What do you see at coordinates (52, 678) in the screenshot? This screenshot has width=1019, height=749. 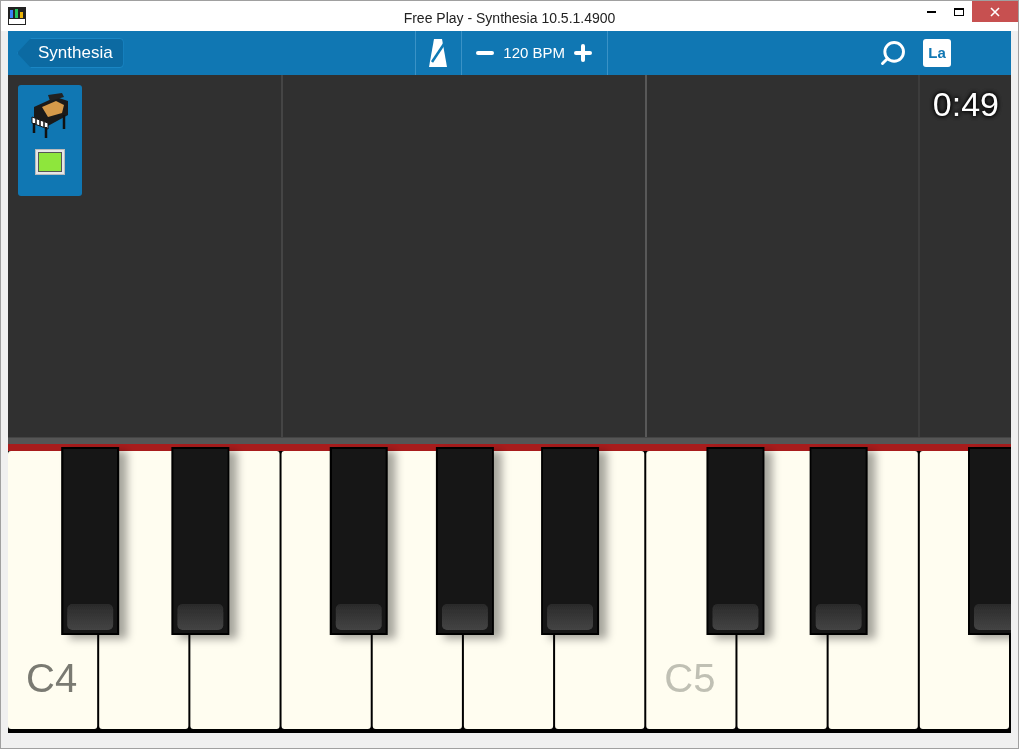 I see `note-label: C4` at bounding box center [52, 678].